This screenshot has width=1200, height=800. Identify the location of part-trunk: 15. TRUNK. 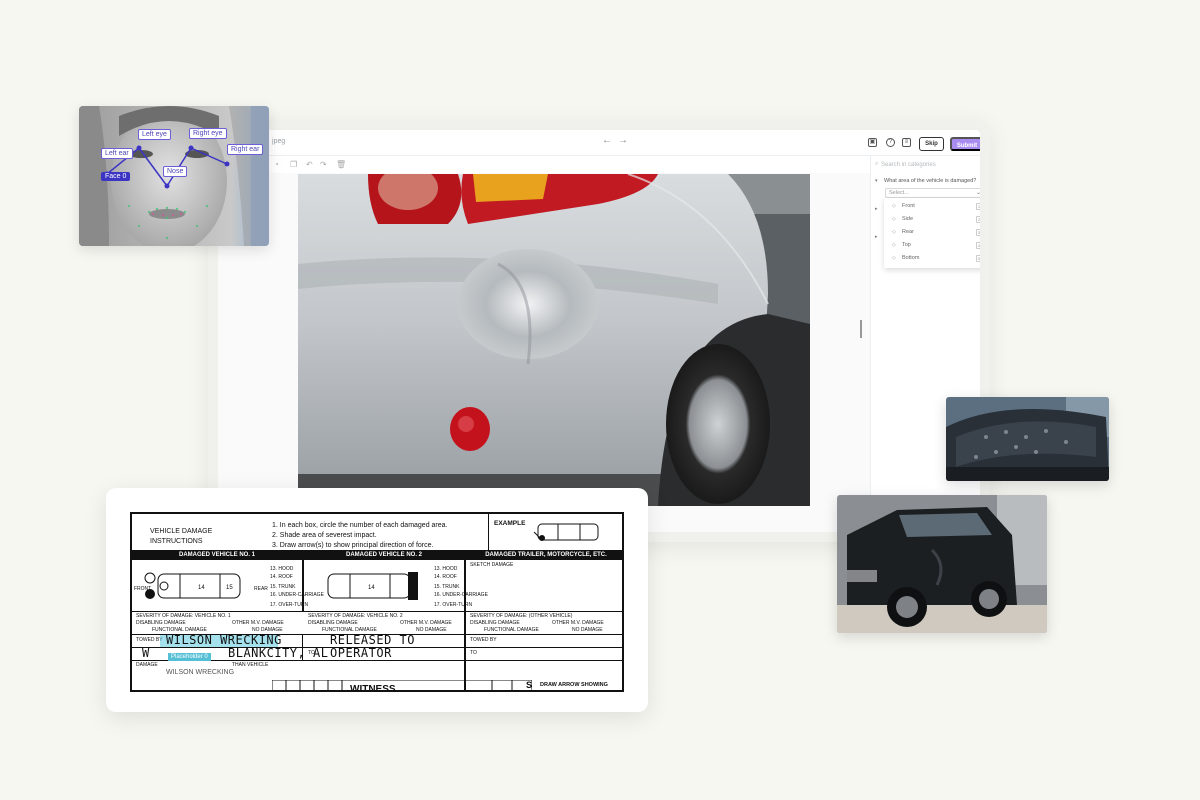
(447, 587).